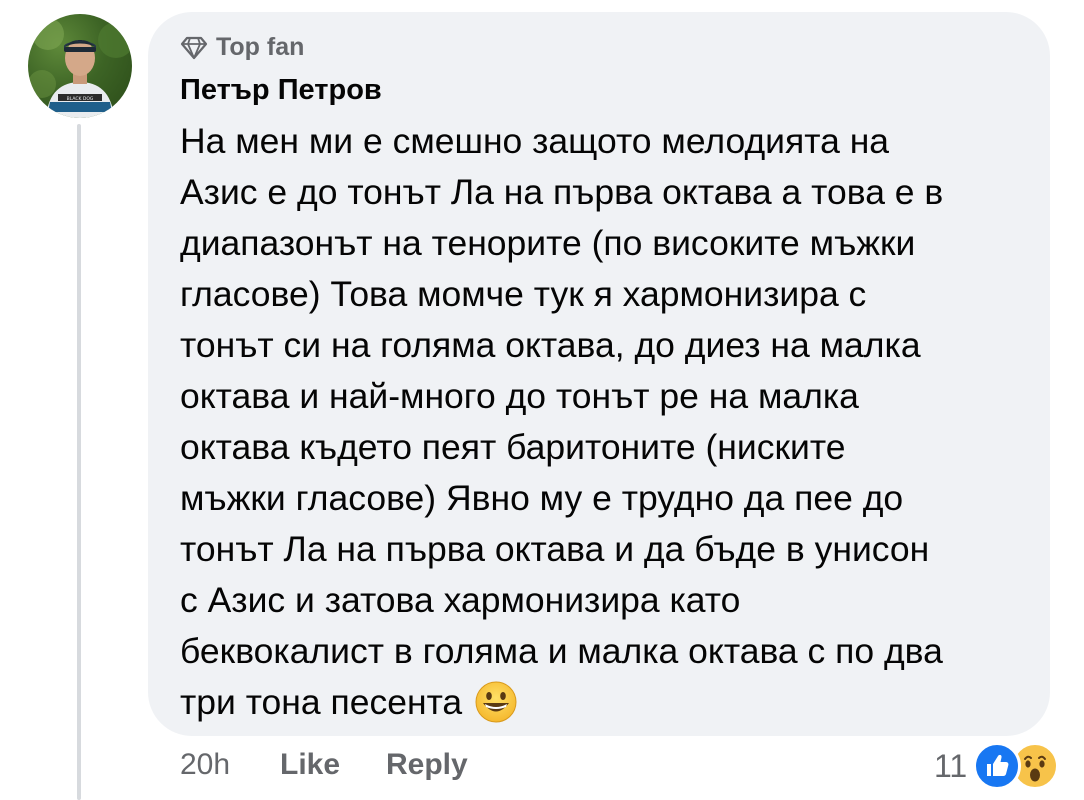  Describe the element at coordinates (535, 141) in the screenshot. I see `comment-line: На мен ми е смешно защото мелодията на` at that location.